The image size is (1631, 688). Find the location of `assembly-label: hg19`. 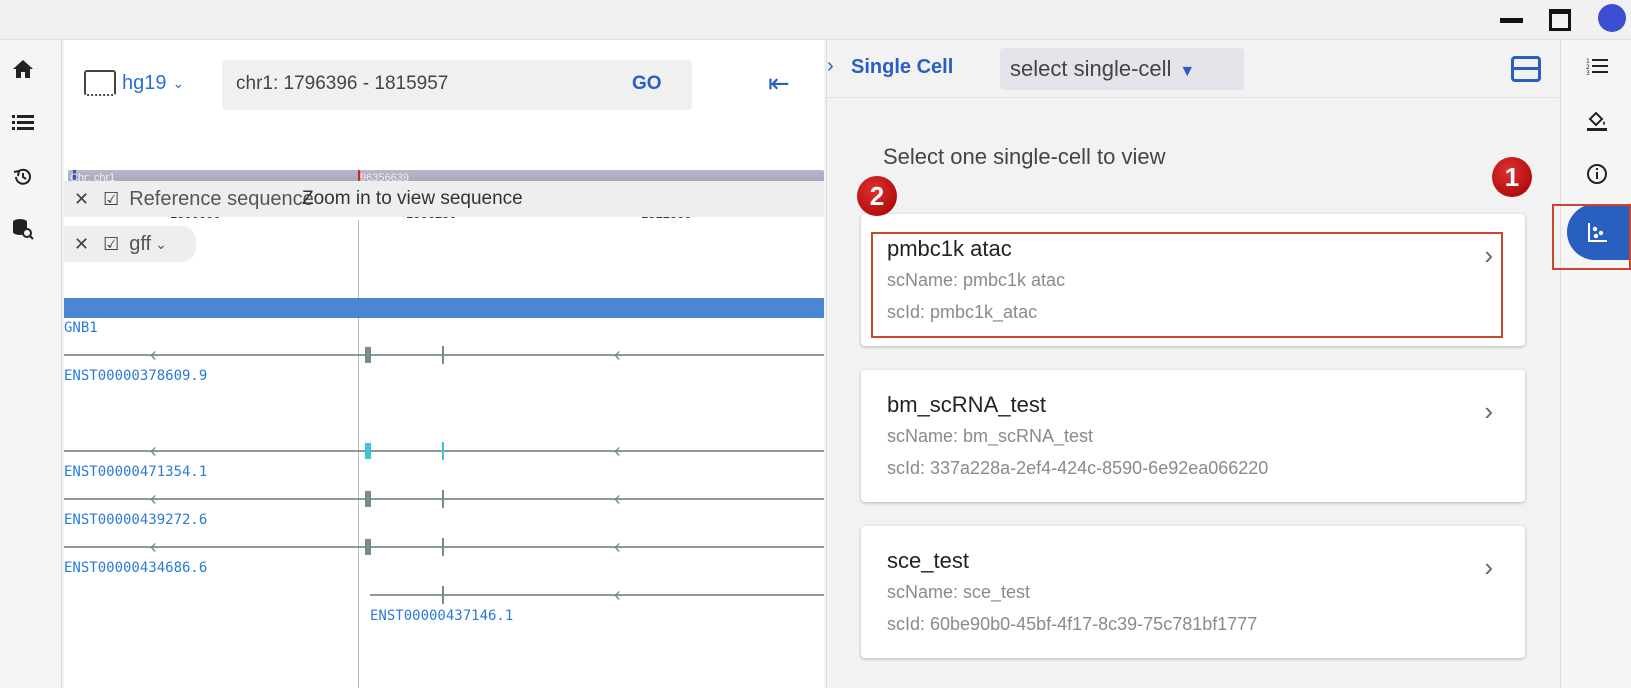

assembly-label: hg19 is located at coordinates (144, 82).